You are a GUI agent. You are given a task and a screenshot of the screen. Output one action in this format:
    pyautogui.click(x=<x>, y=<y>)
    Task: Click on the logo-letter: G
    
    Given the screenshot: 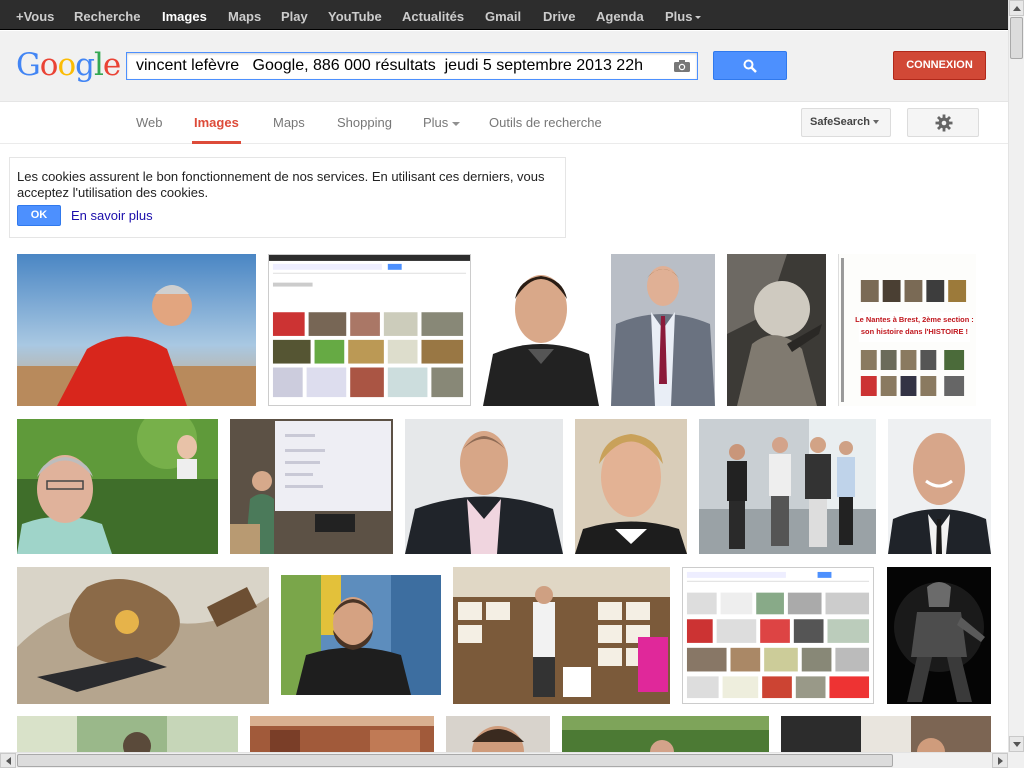 What is the action you would take?
    pyautogui.click(x=28, y=65)
    